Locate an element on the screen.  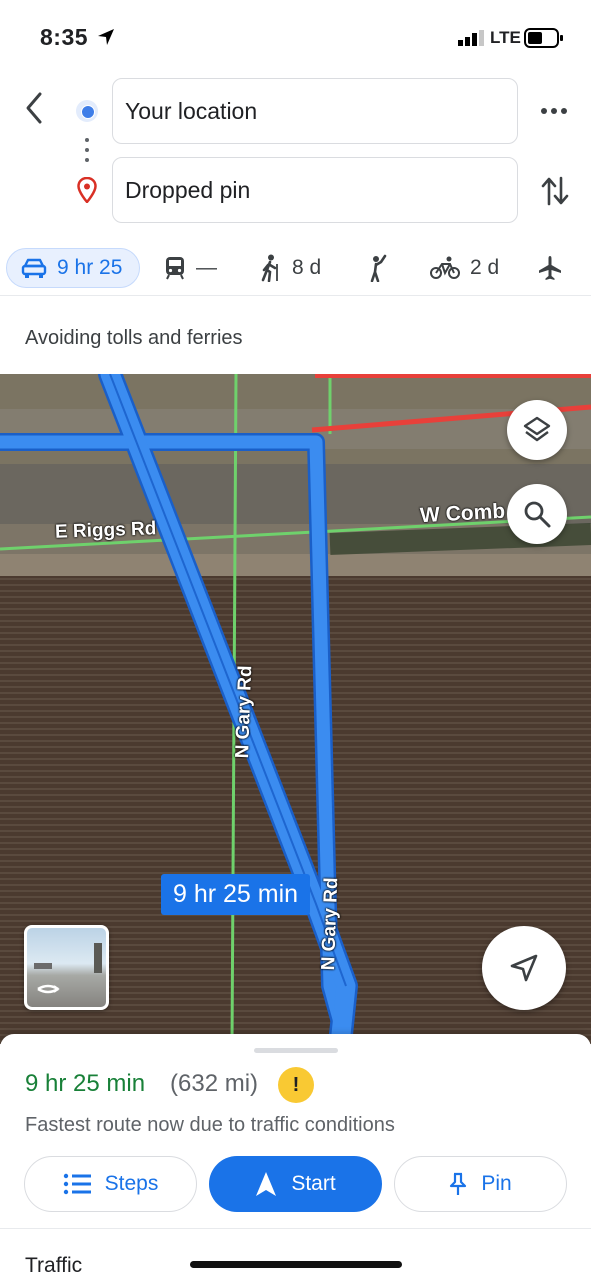
layers-icon is located at coordinates (537, 429).